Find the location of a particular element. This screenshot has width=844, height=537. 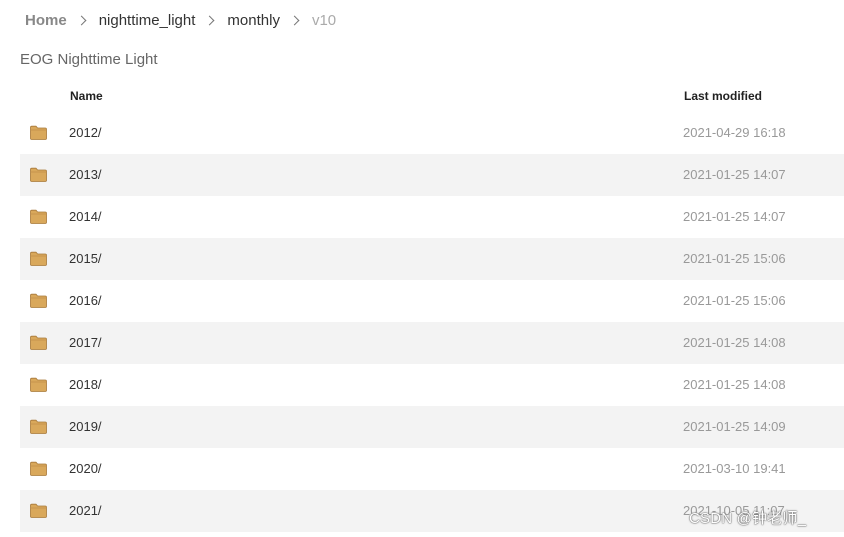

folder-link: 2019/ is located at coordinates (85, 426).